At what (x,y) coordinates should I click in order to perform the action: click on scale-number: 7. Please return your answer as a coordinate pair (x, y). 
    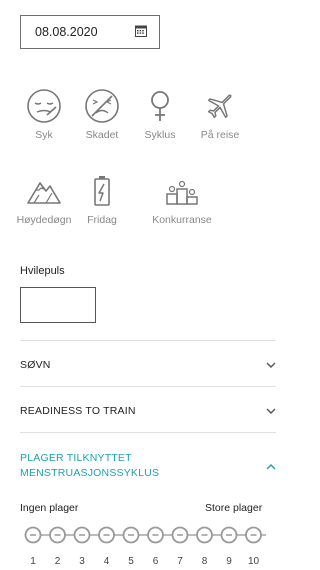
    Looking at the image, I should click on (180, 561).